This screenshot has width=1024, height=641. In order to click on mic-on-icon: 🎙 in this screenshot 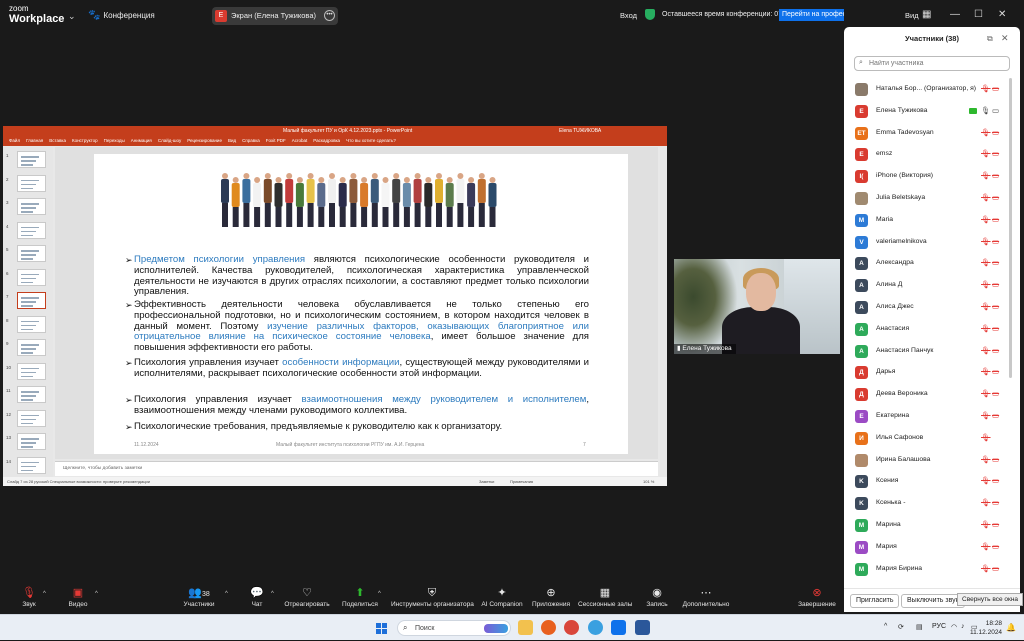, I will do `click(986, 110)`.